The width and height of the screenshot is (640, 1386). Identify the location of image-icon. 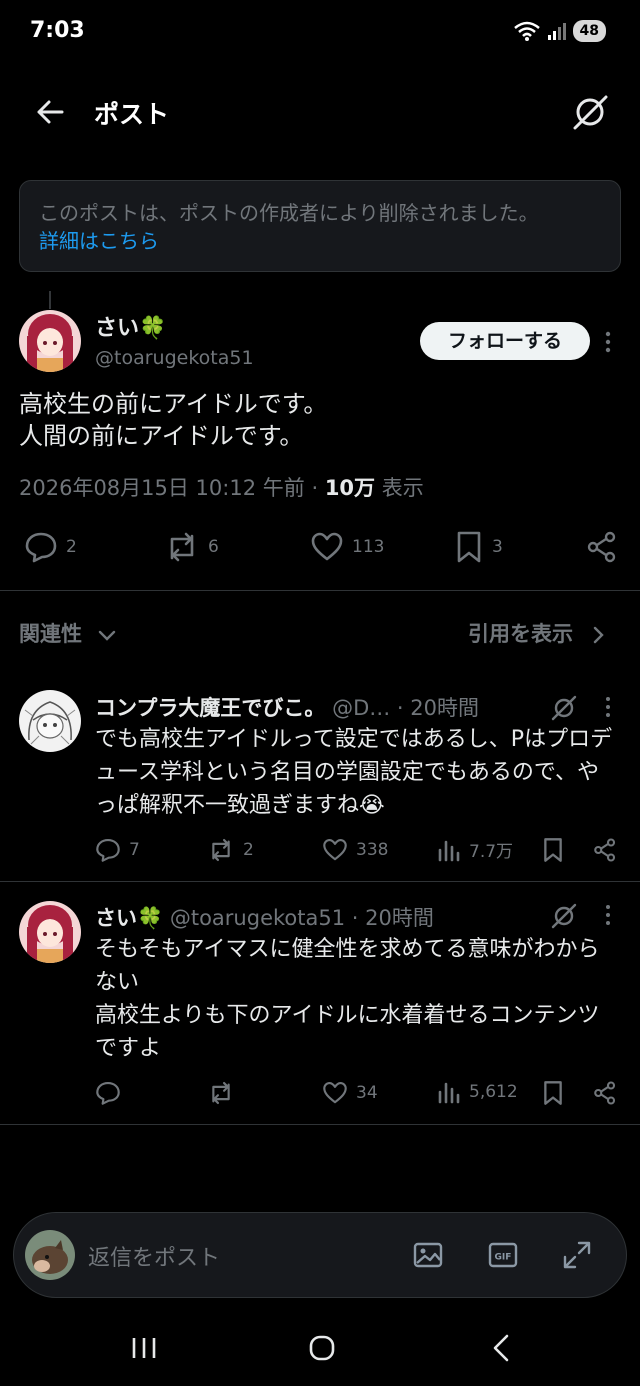
(428, 1255).